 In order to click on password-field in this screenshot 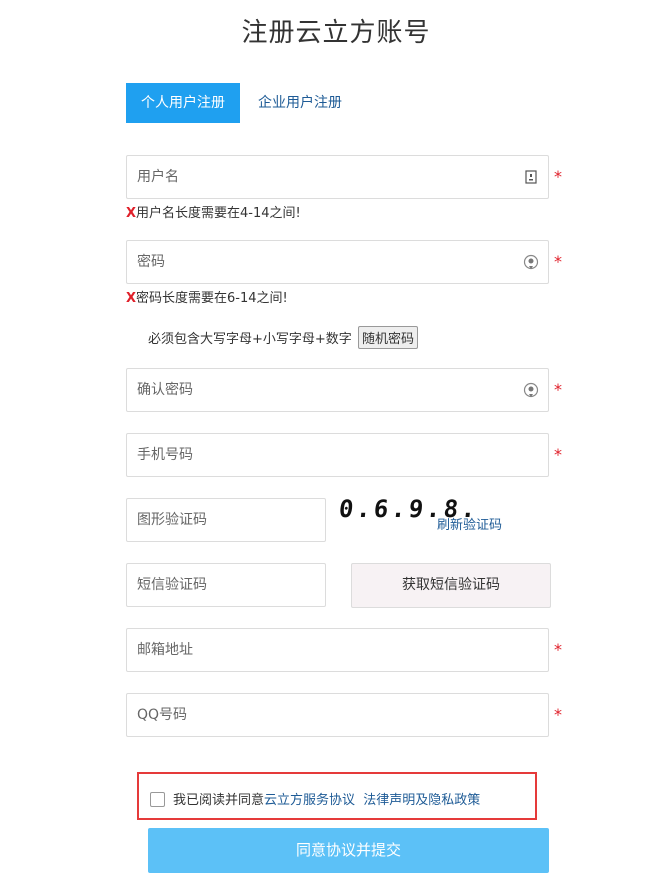, I will do `click(337, 262)`.